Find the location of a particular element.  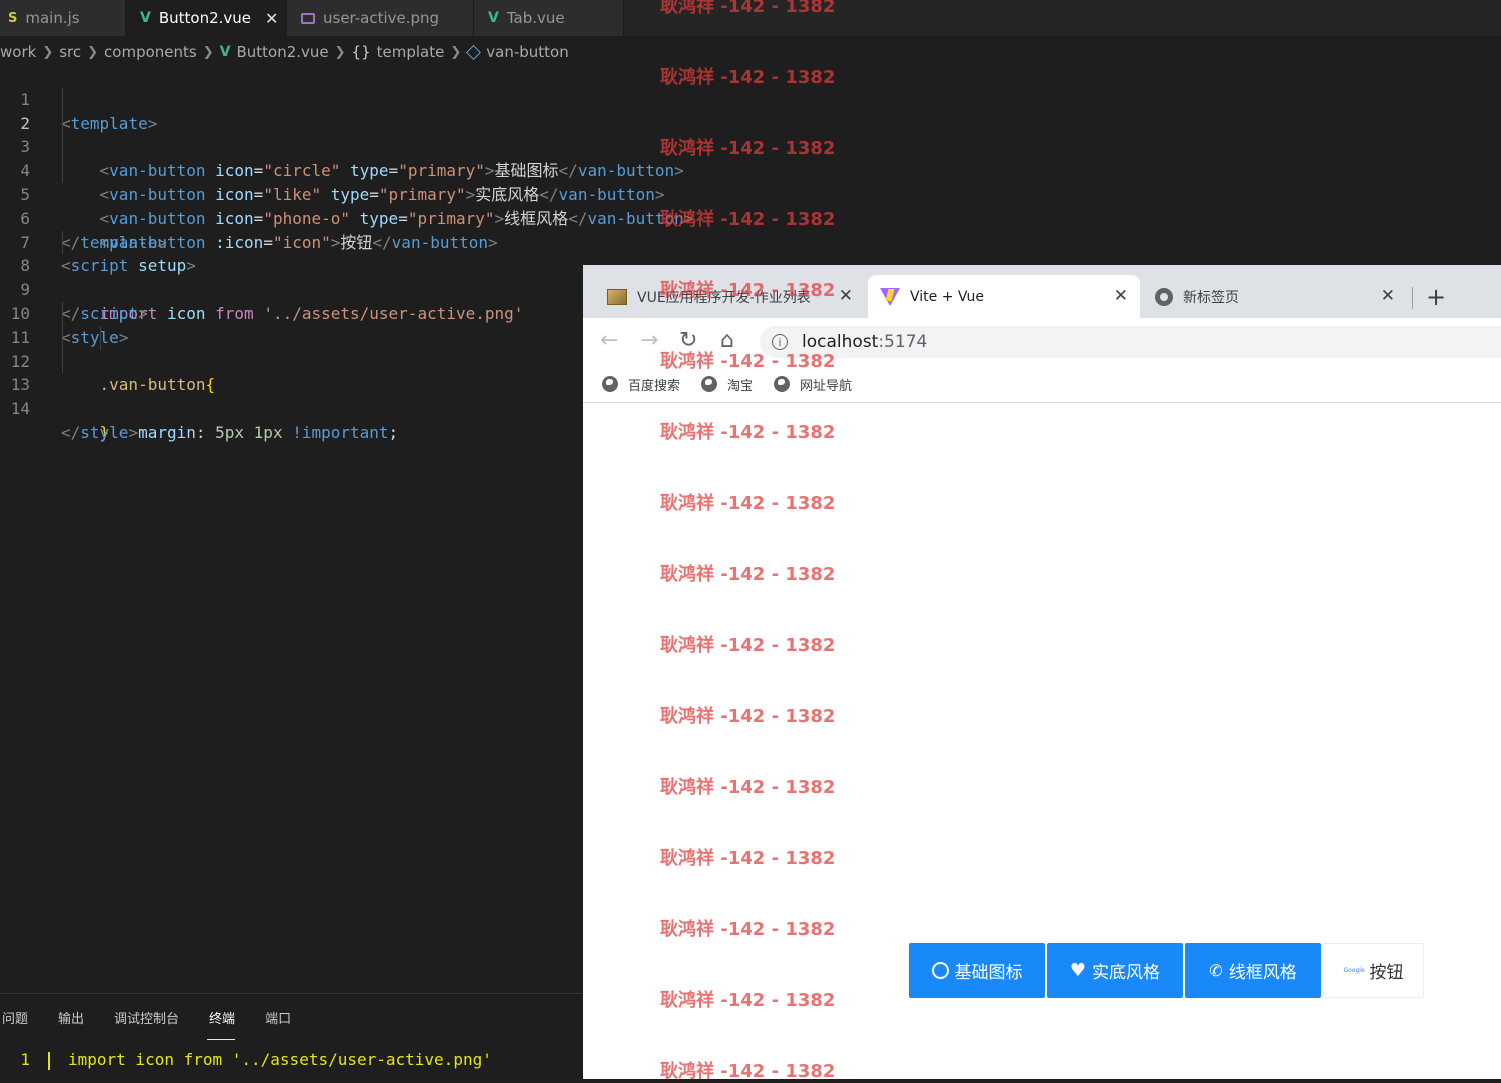

gutter-marker is located at coordinates (49, 1060).